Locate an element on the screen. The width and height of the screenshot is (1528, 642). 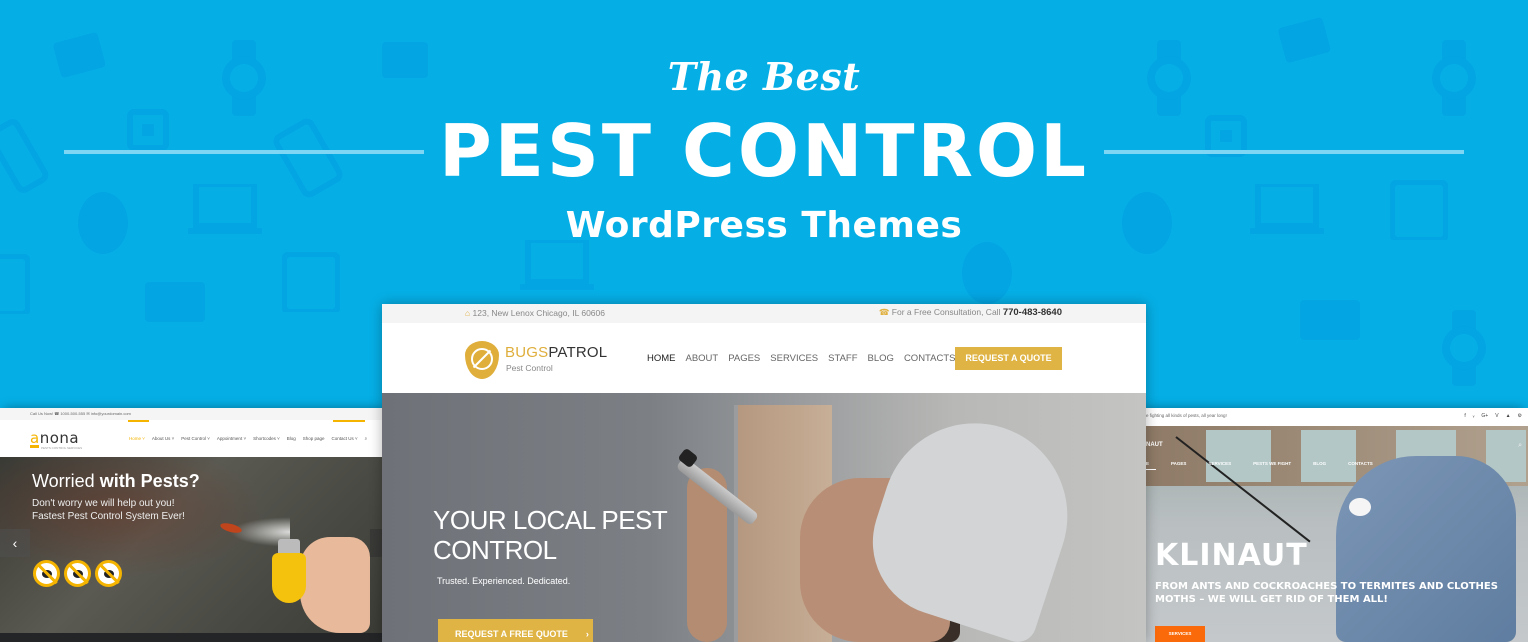
anona-nav-contact: Contact Us ˅ is located at coordinates (345, 438).